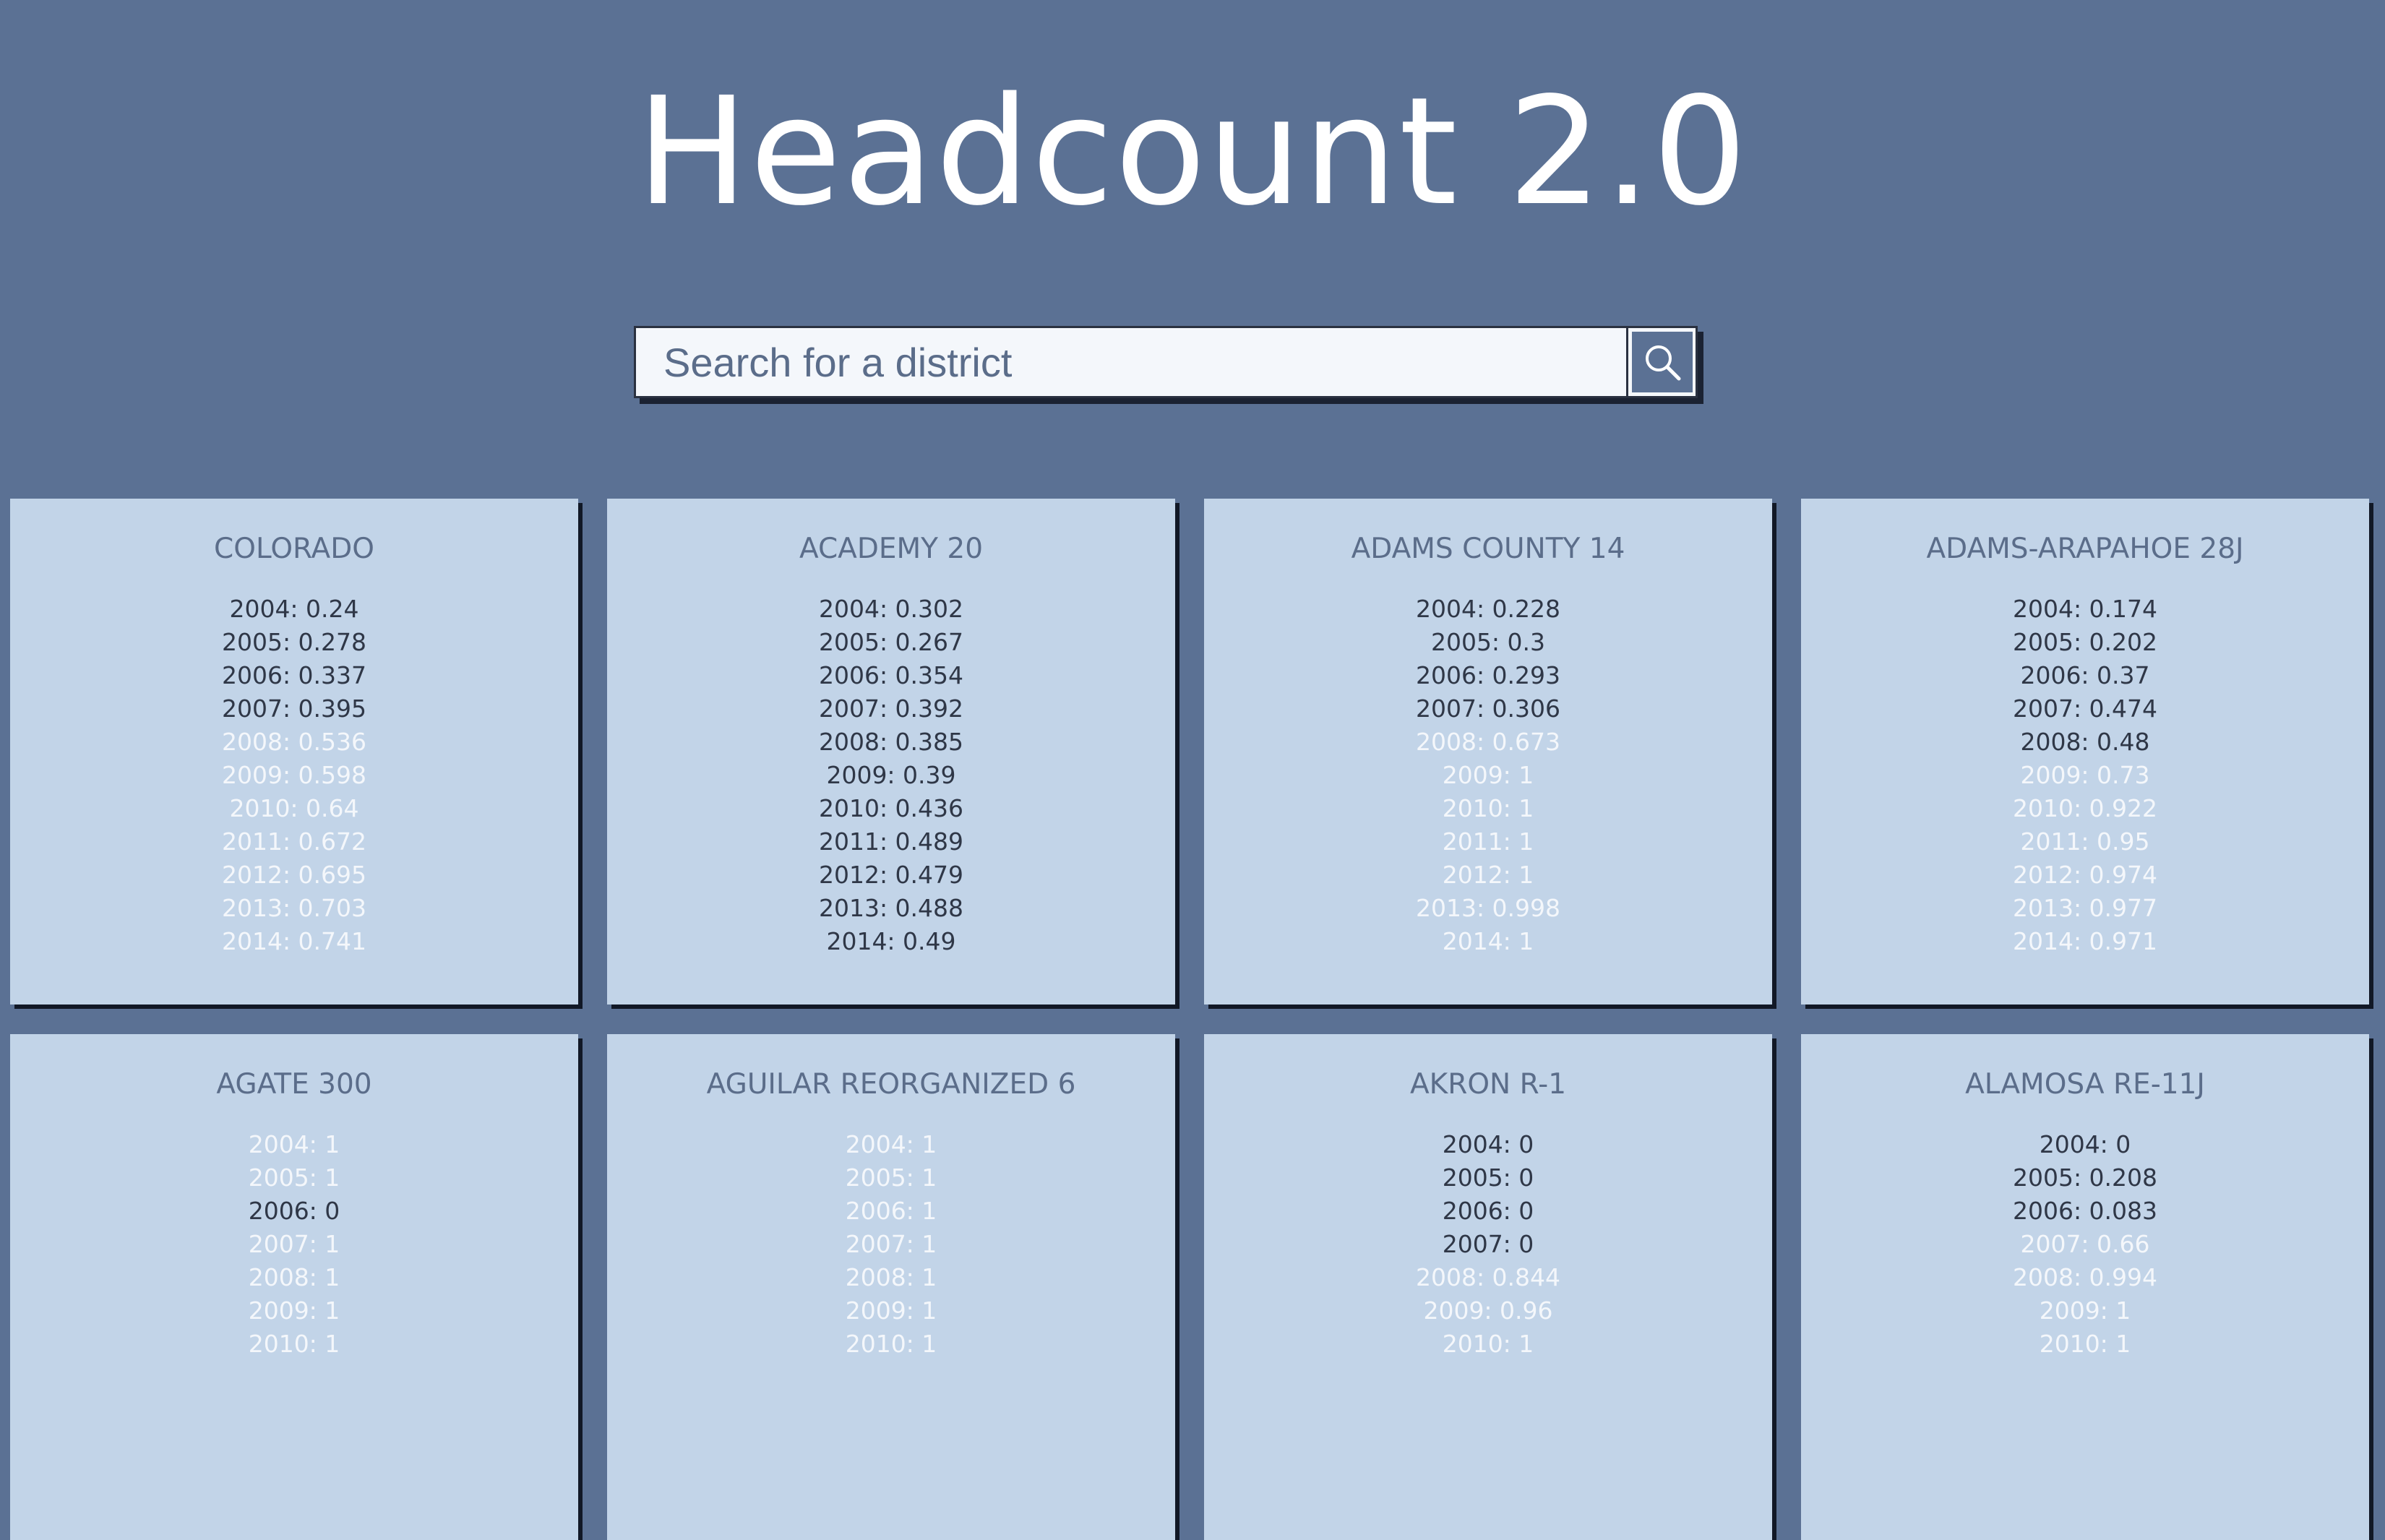 The image size is (2385, 1540). Describe the element at coordinates (1488, 841) in the screenshot. I see `year-value: 2011: 1` at that location.